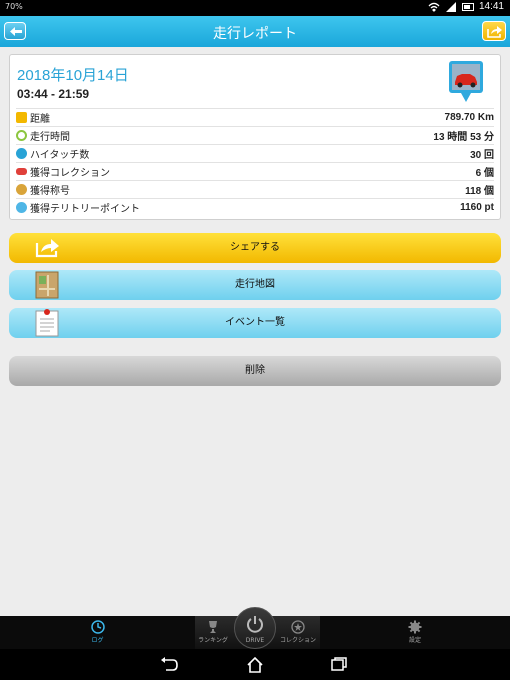 This screenshot has height=680, width=510. What do you see at coordinates (255, 624) in the screenshot?
I see `power-icon` at bounding box center [255, 624].